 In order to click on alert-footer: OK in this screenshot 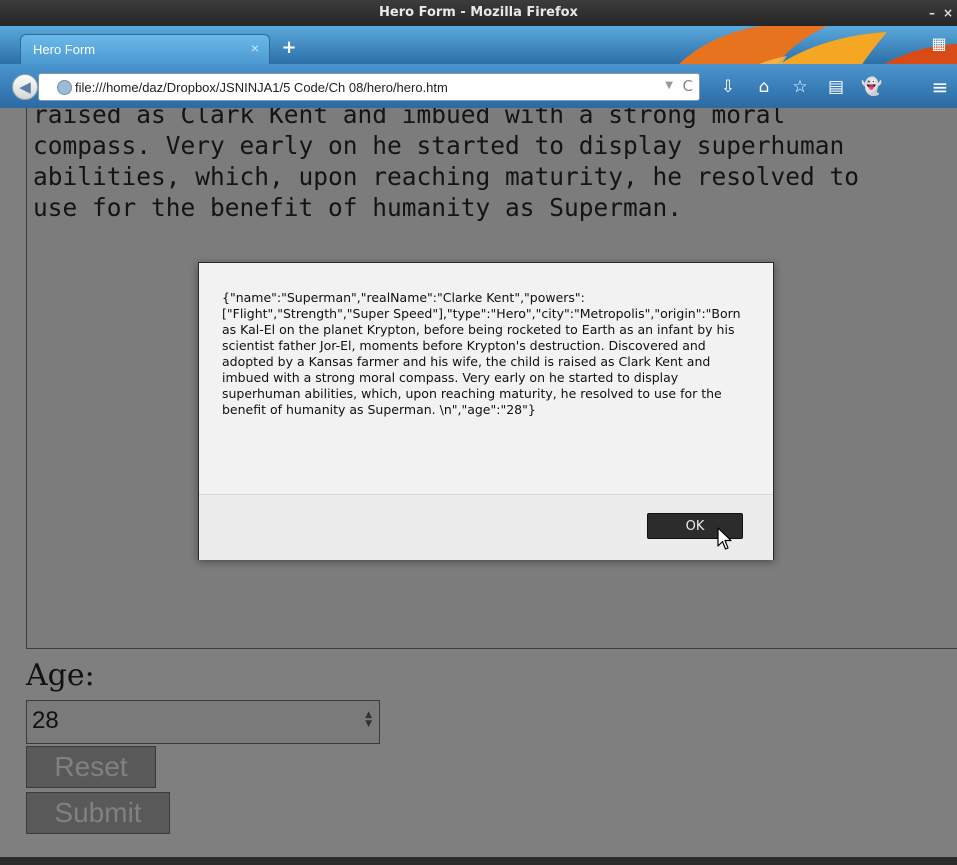, I will do `click(486, 527)`.